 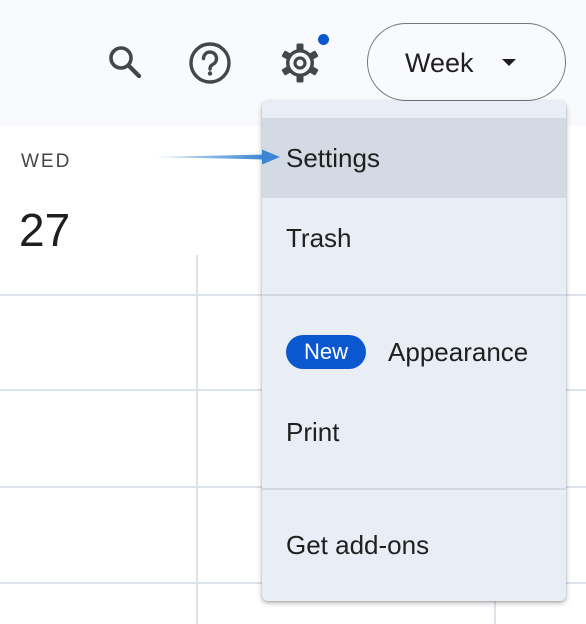 What do you see at coordinates (197, 439) in the screenshot?
I see `grid-divider-vertical` at bounding box center [197, 439].